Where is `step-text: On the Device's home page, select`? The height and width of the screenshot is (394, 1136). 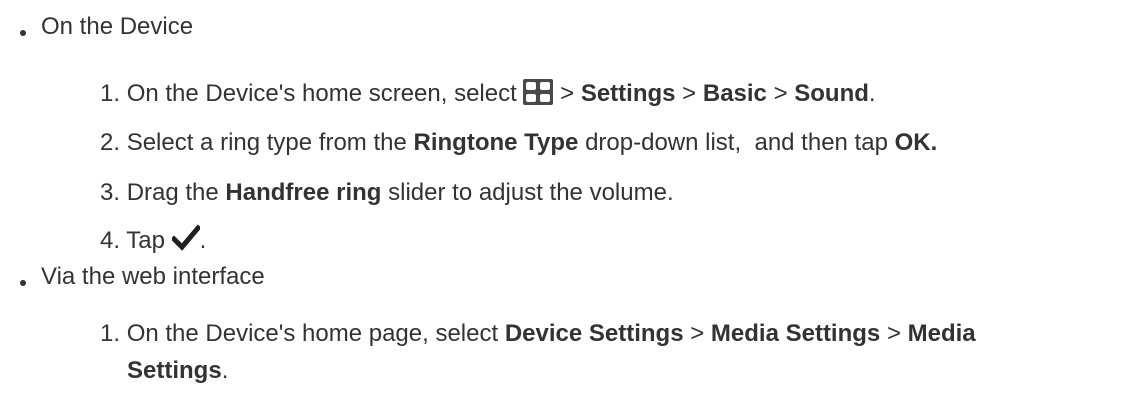
step-text: On the Device's home page, select is located at coordinates (312, 333).